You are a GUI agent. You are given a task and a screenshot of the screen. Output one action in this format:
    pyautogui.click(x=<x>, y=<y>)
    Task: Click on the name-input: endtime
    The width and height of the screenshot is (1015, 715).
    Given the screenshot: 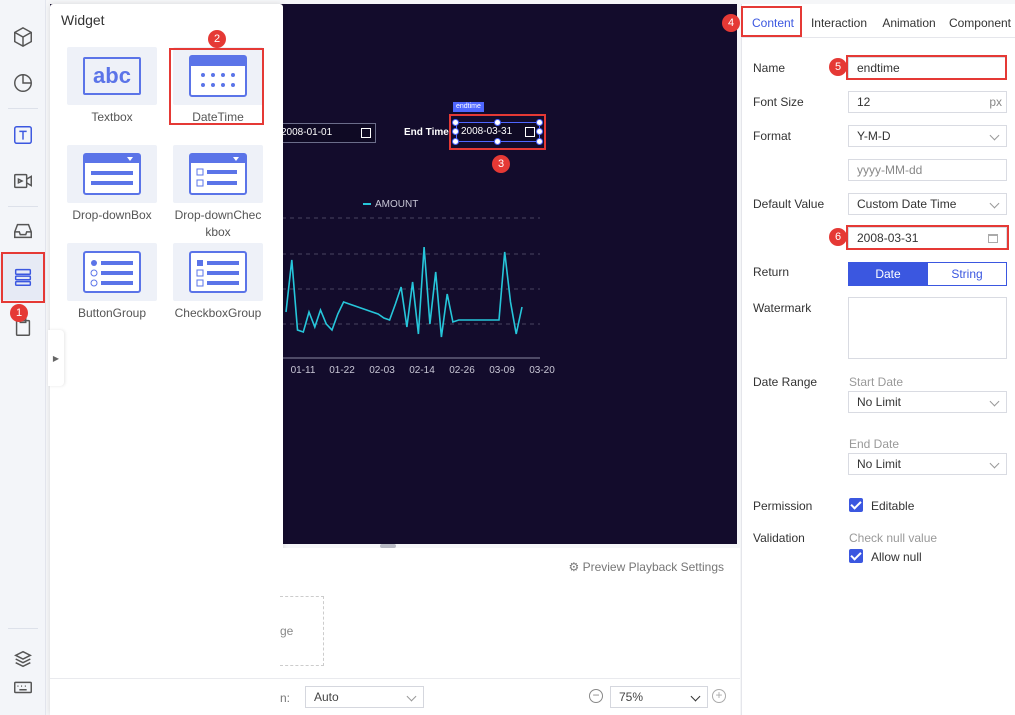 What is the action you would take?
    pyautogui.click(x=927, y=68)
    